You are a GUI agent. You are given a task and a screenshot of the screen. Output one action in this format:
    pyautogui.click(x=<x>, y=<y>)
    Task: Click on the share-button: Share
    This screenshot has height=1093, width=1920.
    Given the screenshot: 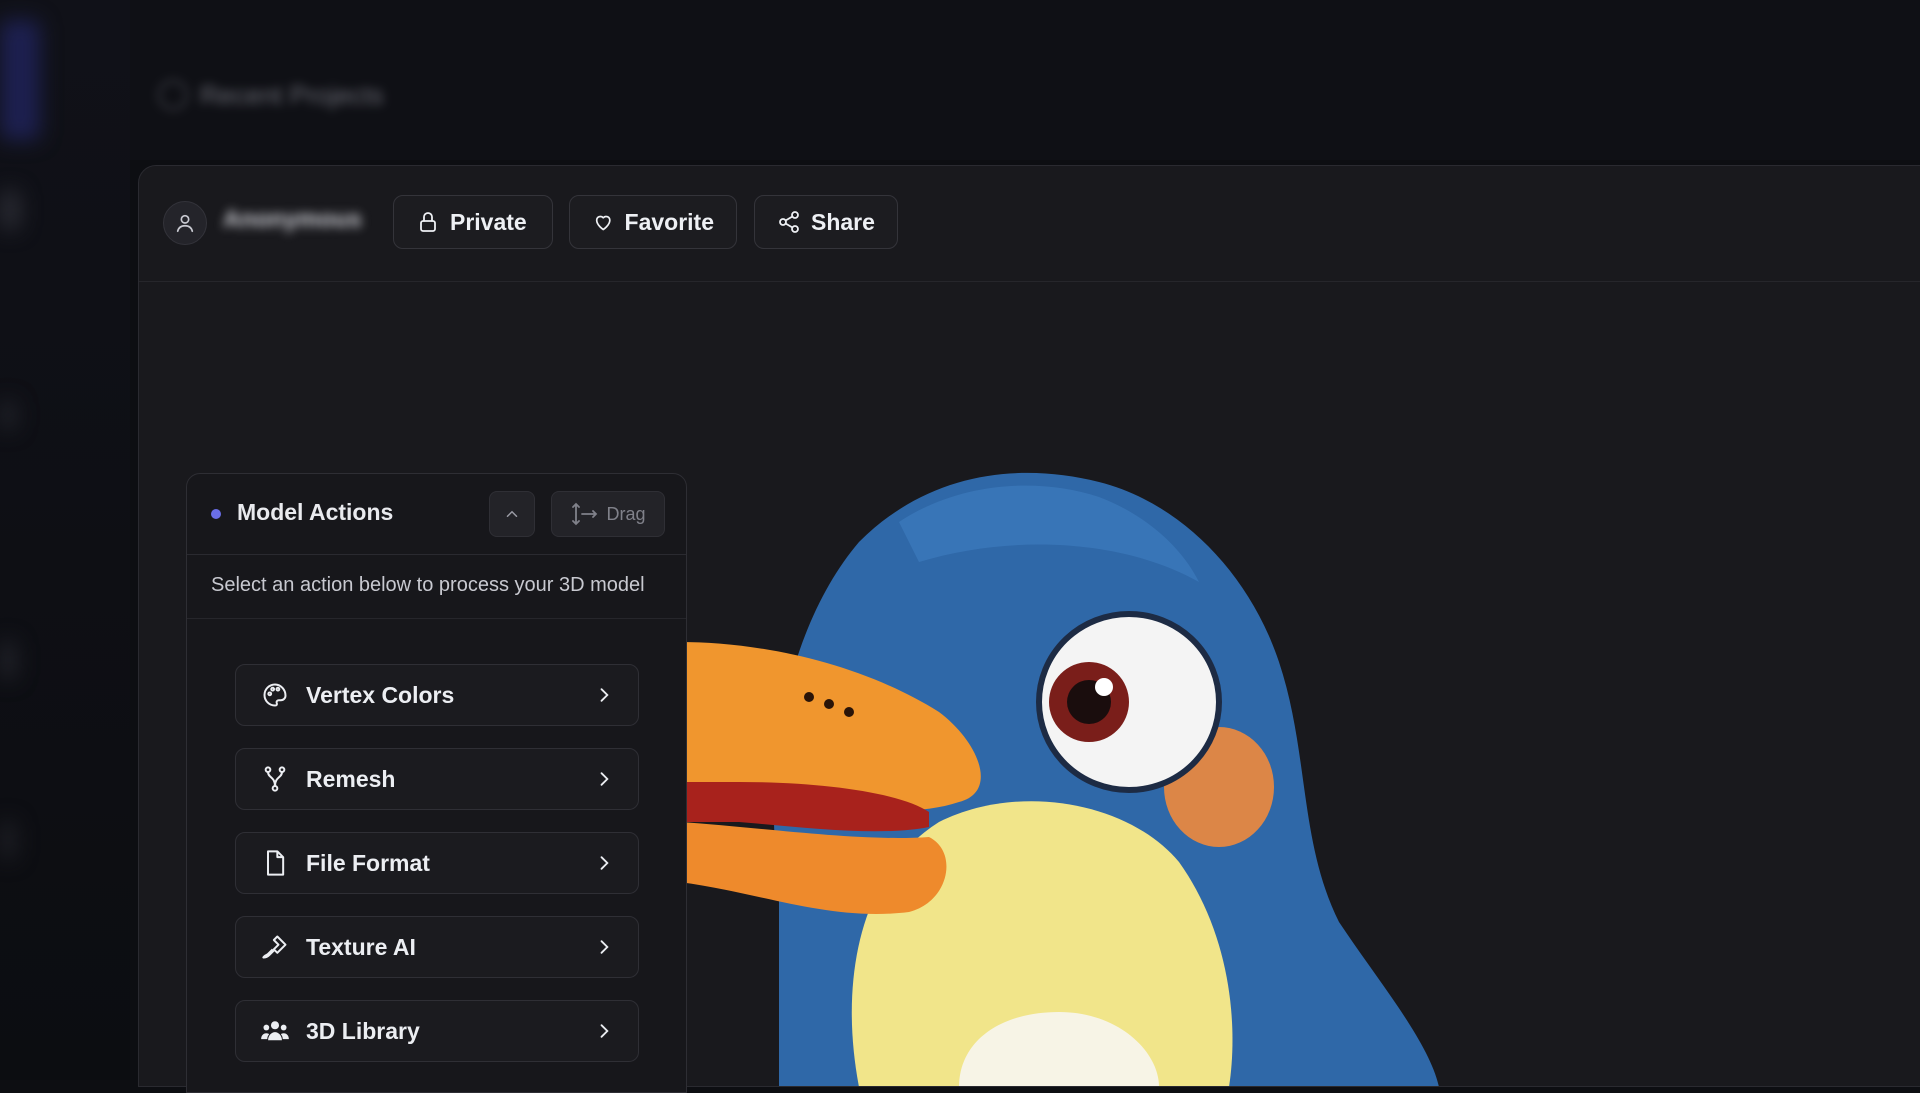 What is the action you would take?
    pyautogui.click(x=826, y=222)
    